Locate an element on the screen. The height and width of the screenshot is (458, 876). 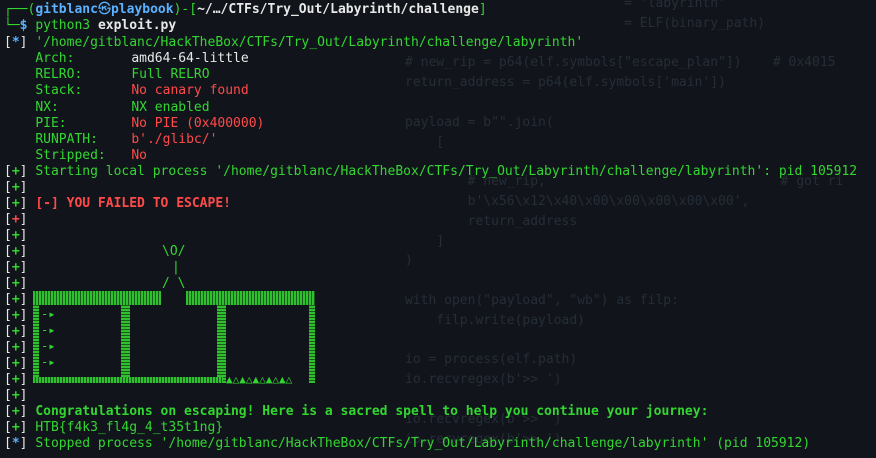
escapee-head: \O/ is located at coordinates (174, 251).